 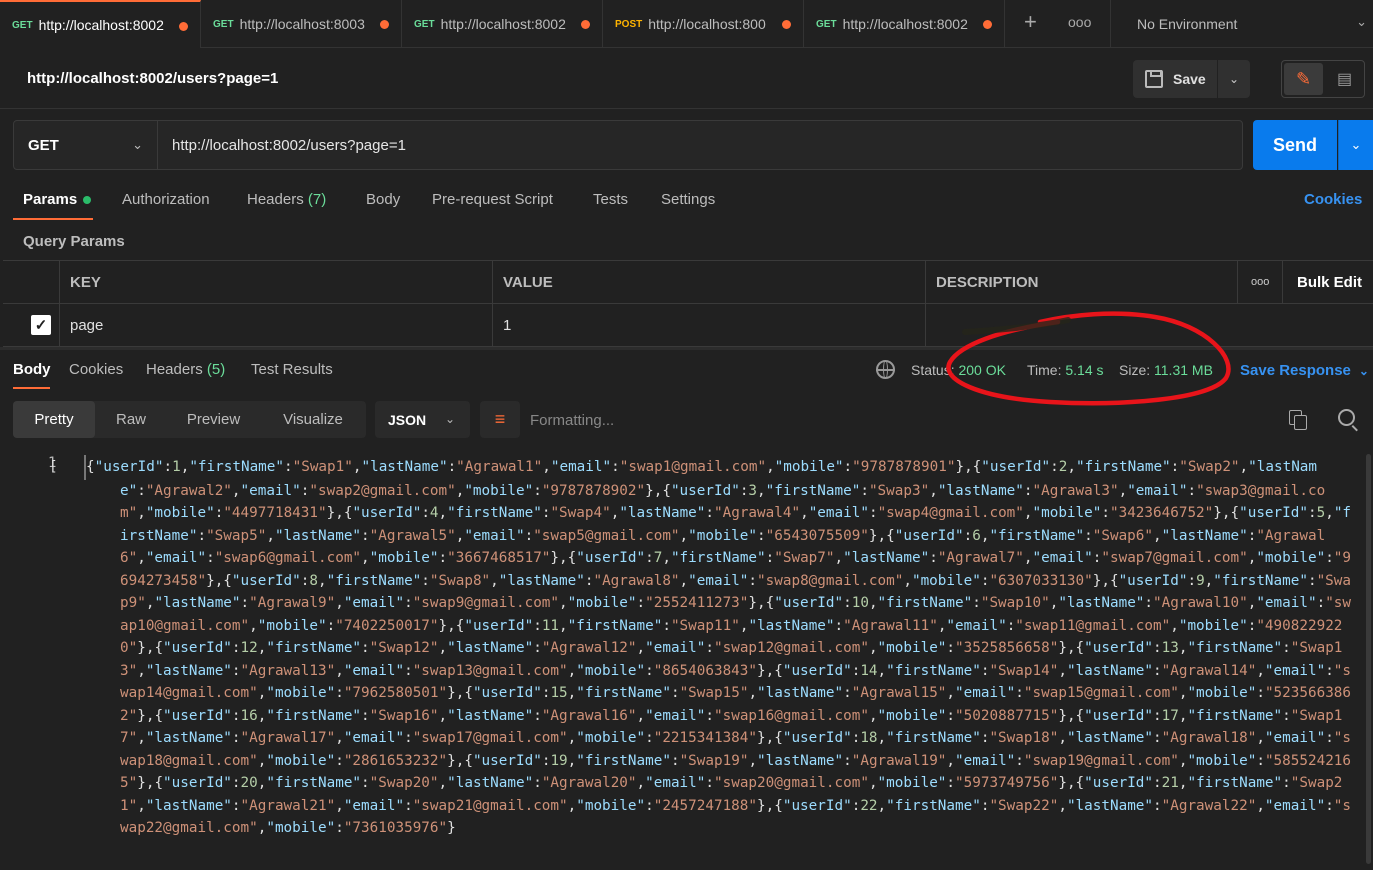 I want to click on method-selector: GET ⌄, so click(x=85, y=145).